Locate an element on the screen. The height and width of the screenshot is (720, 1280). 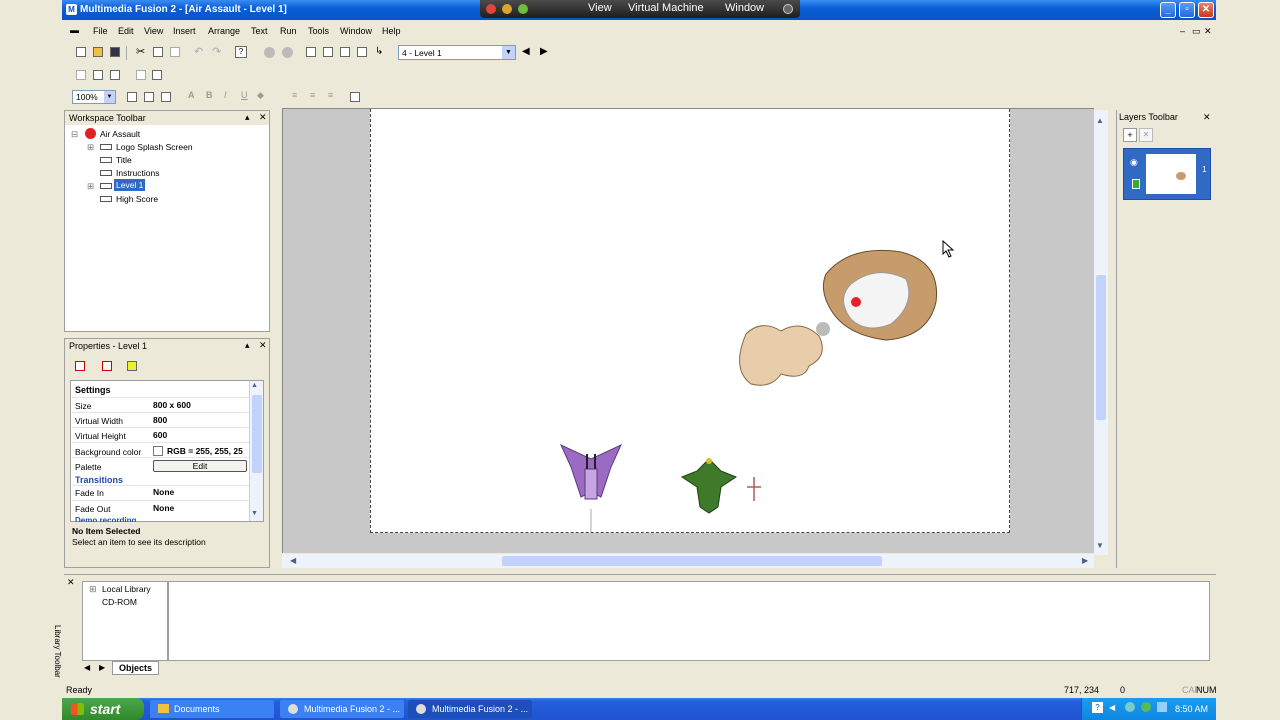
bold-icon: B is located at coordinates (209, 95).